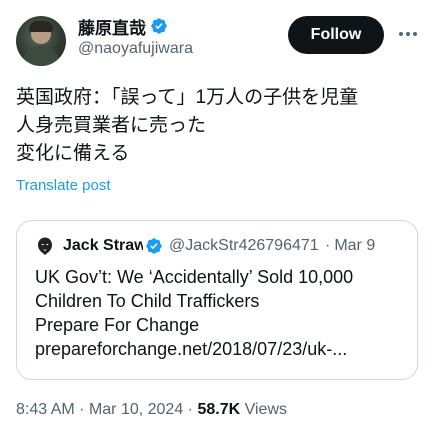 Image resolution: width=440 pixels, height=430 pixels. I want to click on avatar-body-shape, so click(41, 56).